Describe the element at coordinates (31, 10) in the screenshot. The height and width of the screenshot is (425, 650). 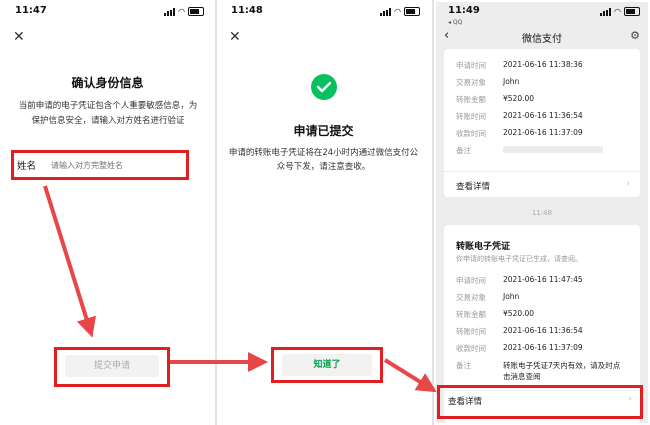
I see `status-time: 11:47` at that location.